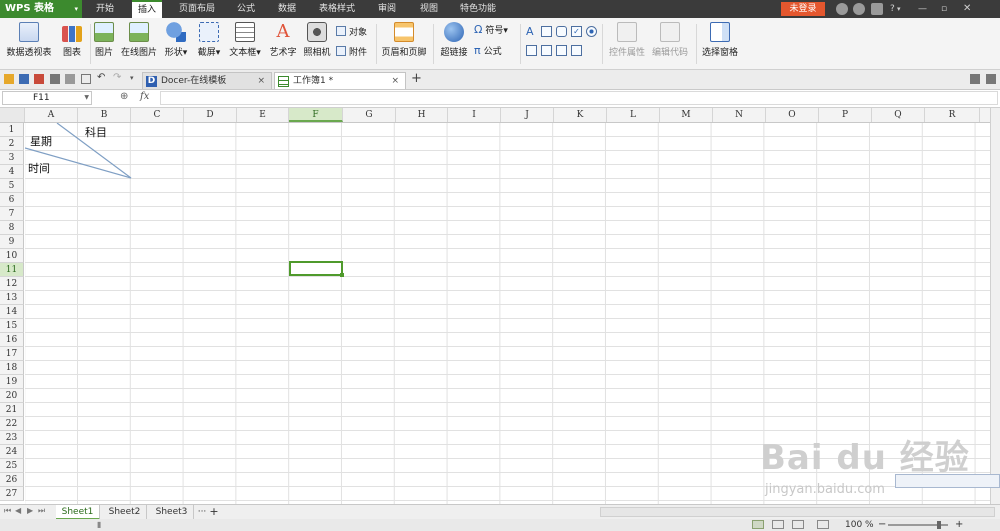 The width and height of the screenshot is (1000, 531). What do you see at coordinates (991, 79) in the screenshot?
I see `window-tile-icon` at bounding box center [991, 79].